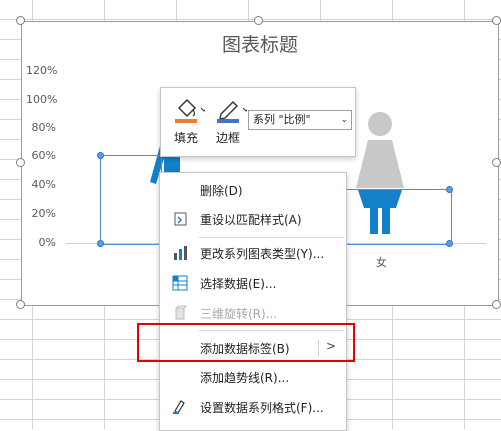 The height and width of the screenshot is (431, 501). I want to click on change-chart-type-icon, so click(180, 253).